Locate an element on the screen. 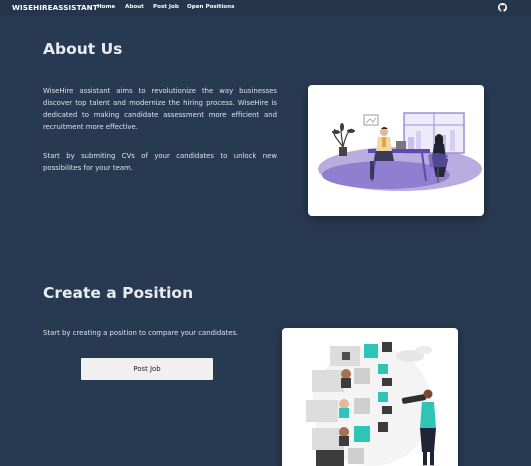  nav-link-open-positions: Open Positions is located at coordinates (210, 7).